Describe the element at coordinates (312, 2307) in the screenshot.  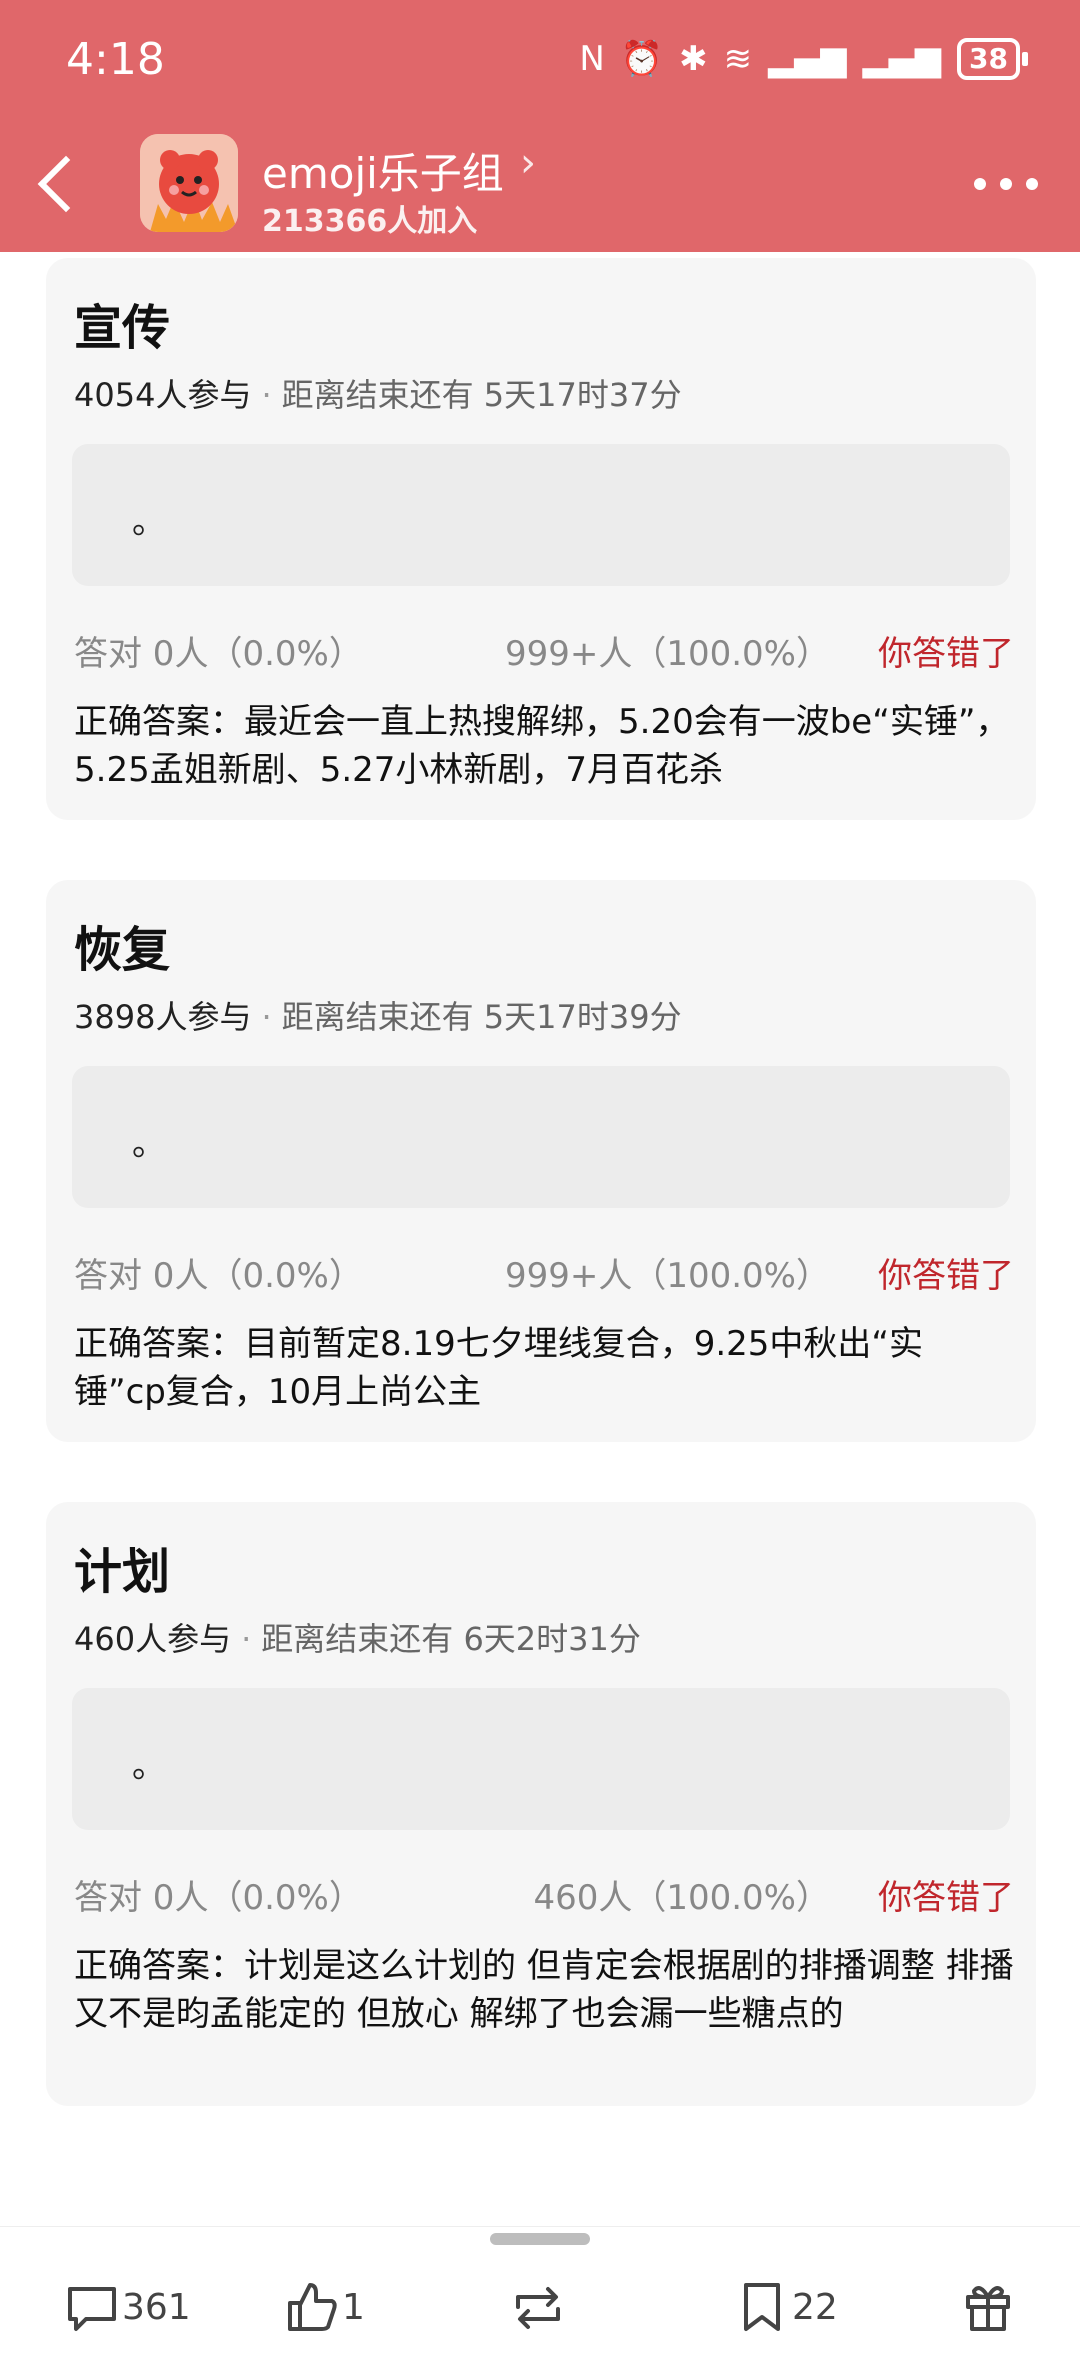
I see `thumbs-up-icon` at that location.